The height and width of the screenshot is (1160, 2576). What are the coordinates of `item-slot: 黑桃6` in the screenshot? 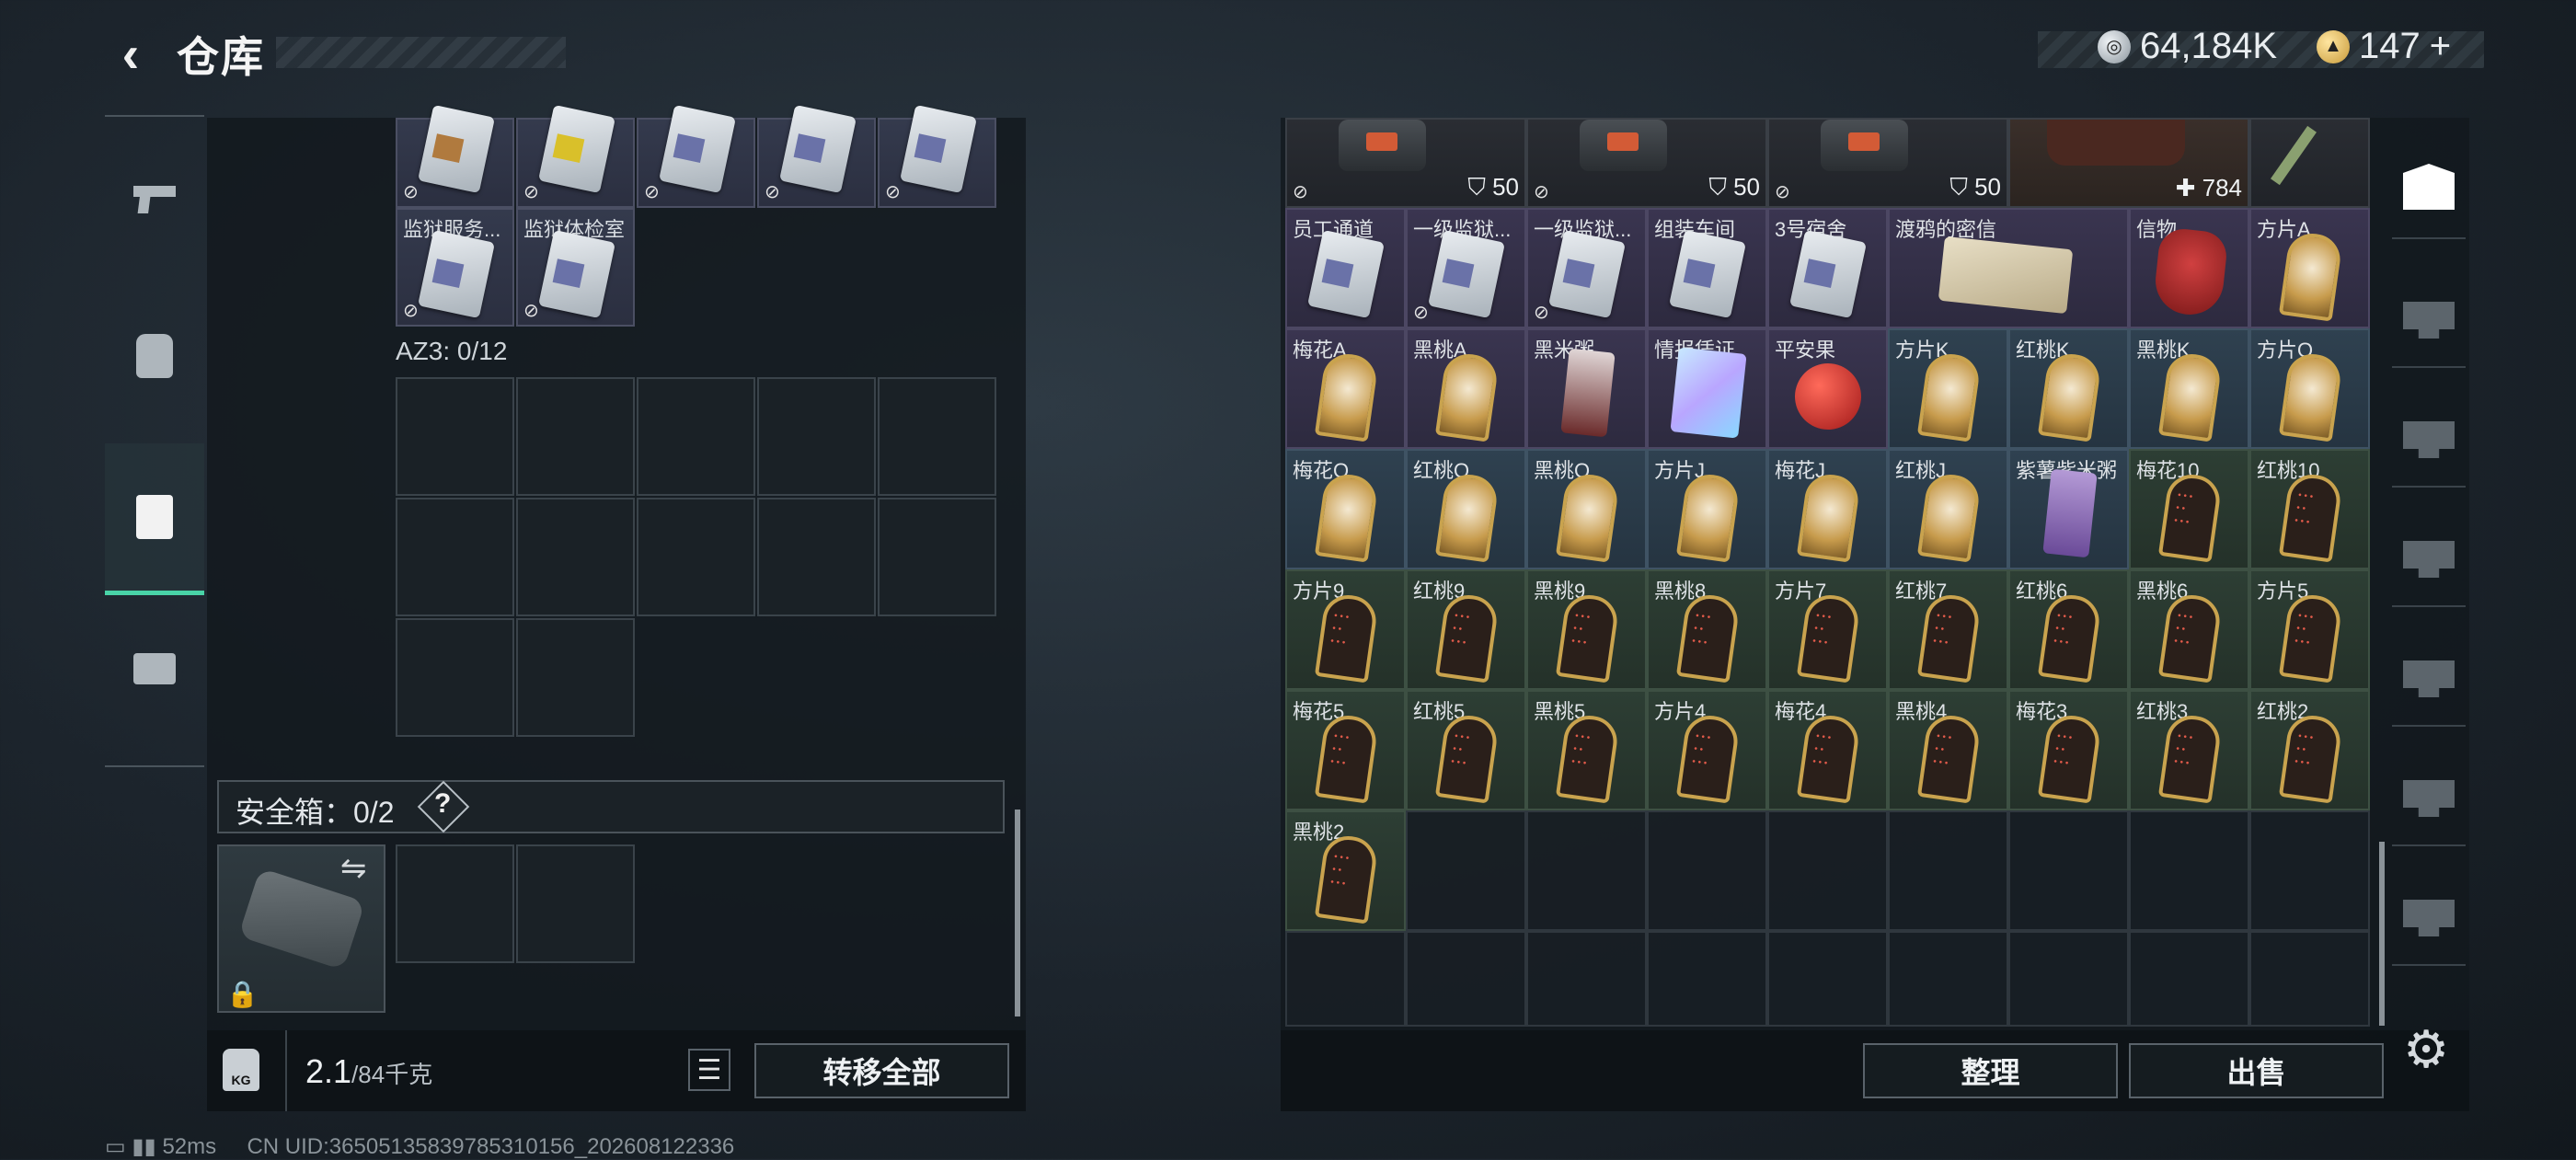 It's located at (2189, 629).